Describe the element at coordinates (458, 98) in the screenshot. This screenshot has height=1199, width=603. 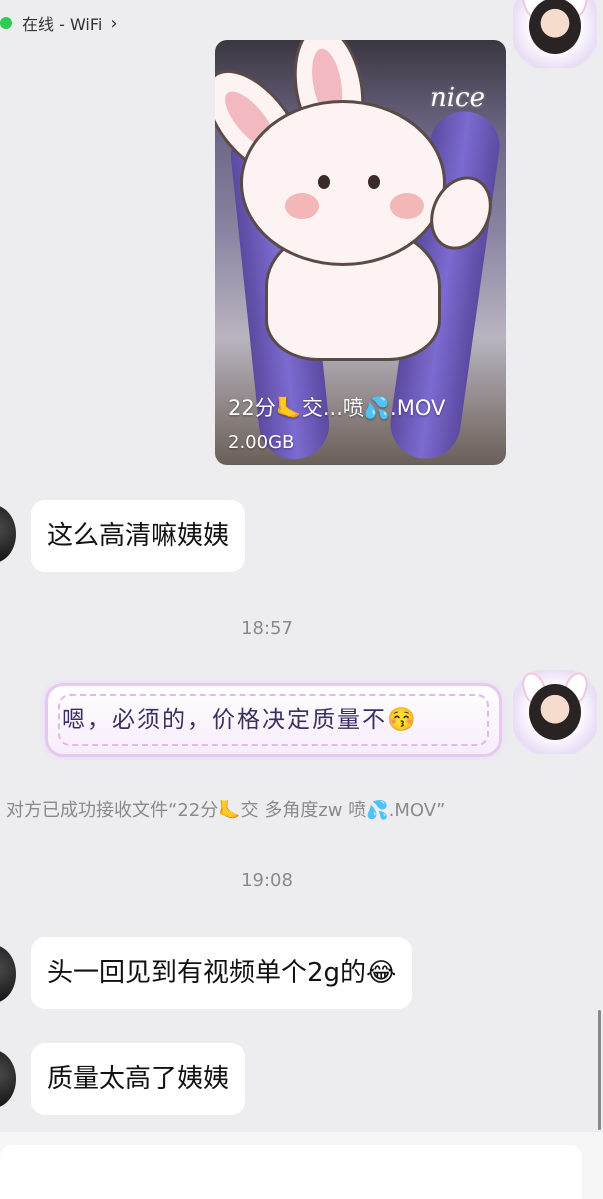
I see `sticker-text: nice` at that location.